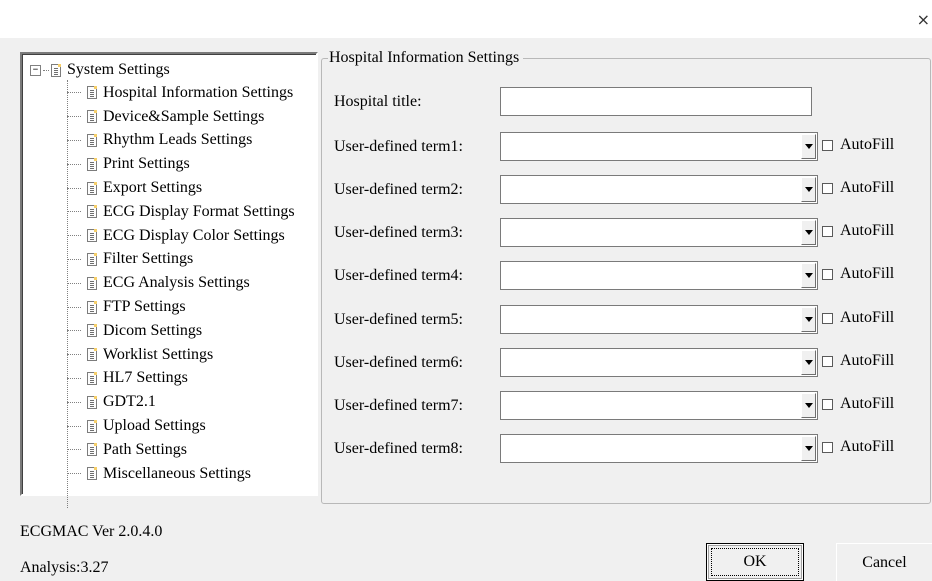 Image resolution: width=932 pixels, height=581 pixels. Describe the element at coordinates (118, 69) in the screenshot. I see `tree-root-label: System Settings` at that location.